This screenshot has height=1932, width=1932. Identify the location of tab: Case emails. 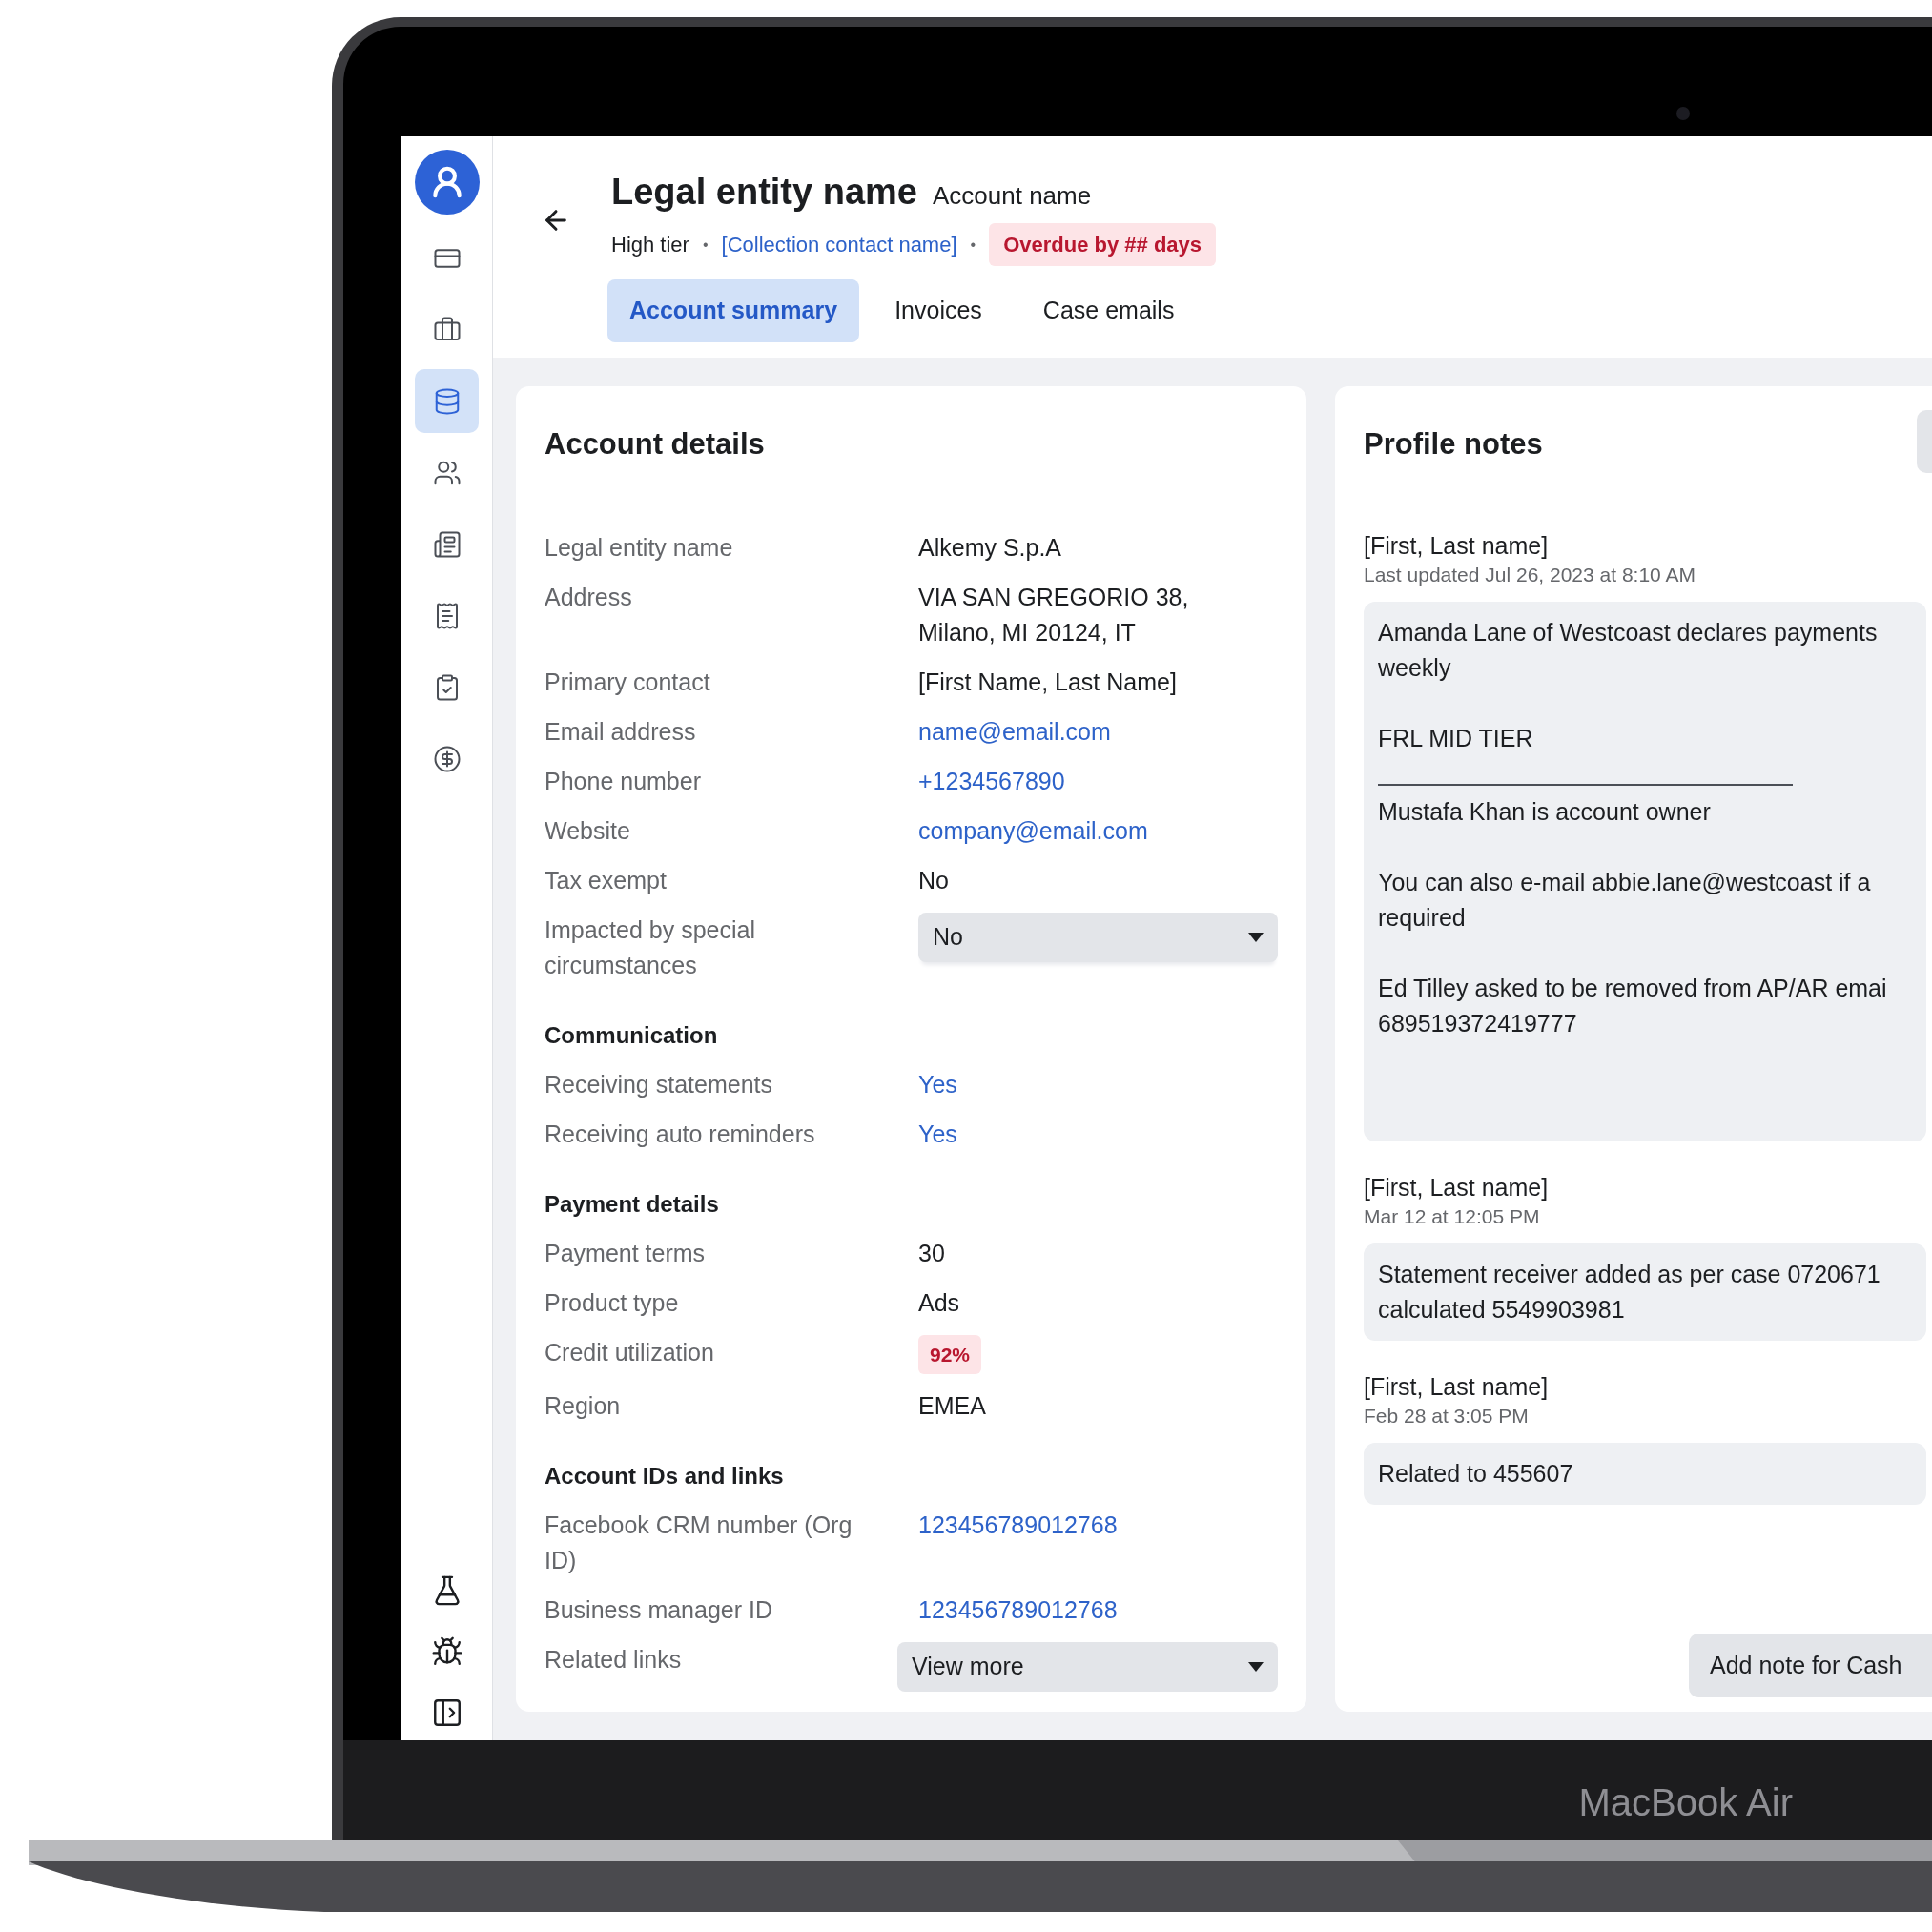
(1109, 310).